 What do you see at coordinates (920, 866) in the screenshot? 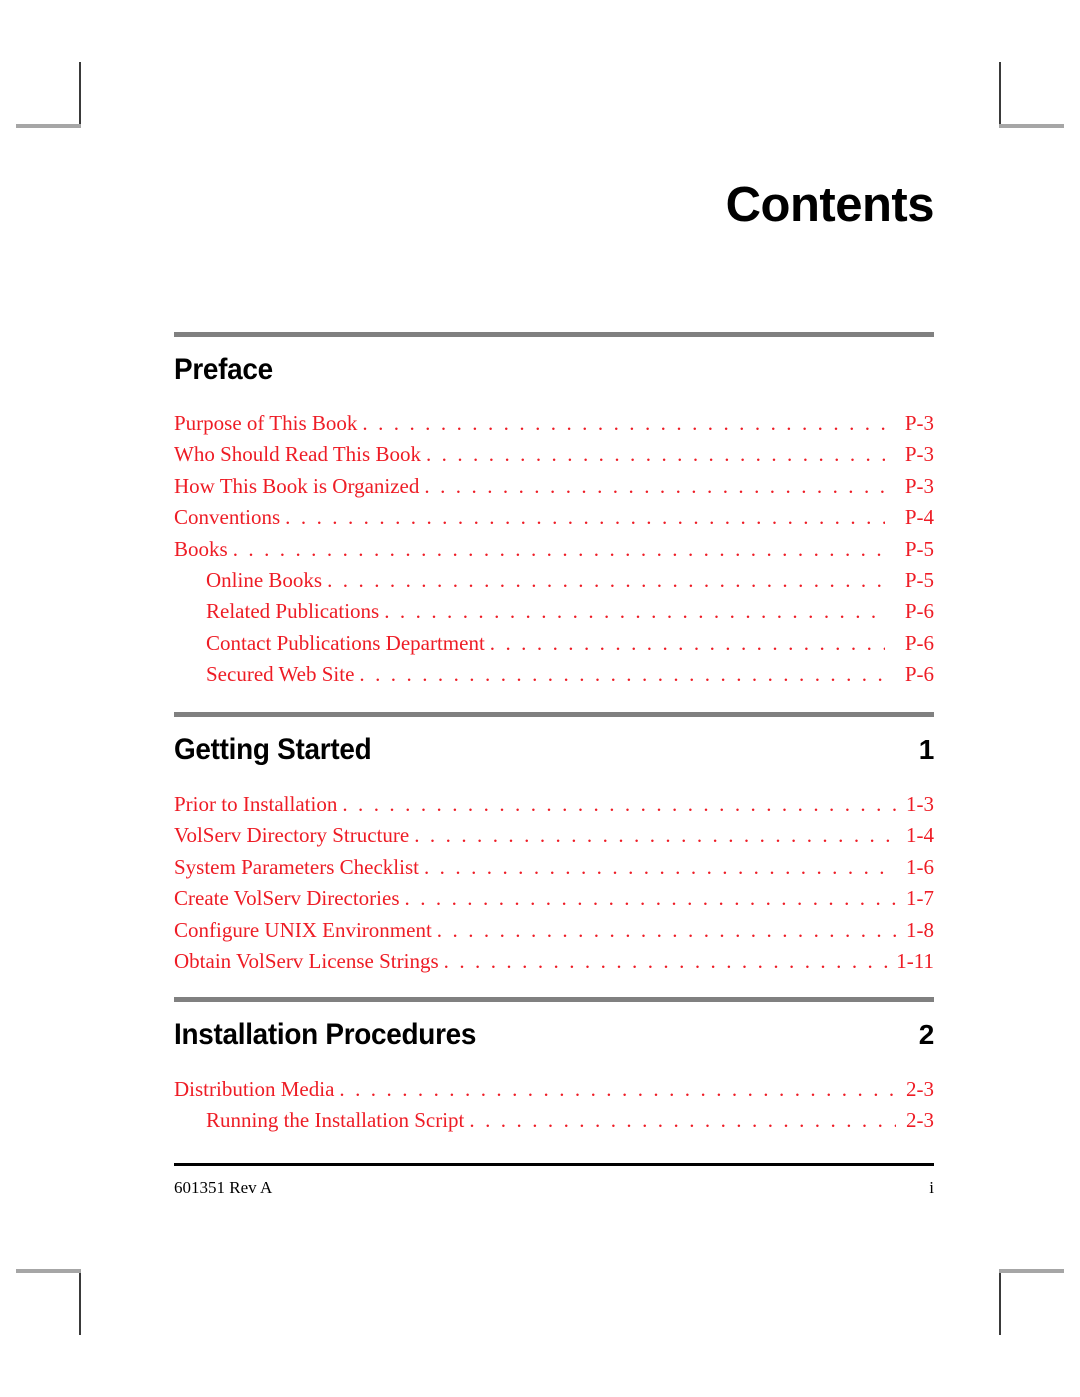
I see `toc-entry-page: 1-6` at bounding box center [920, 866].